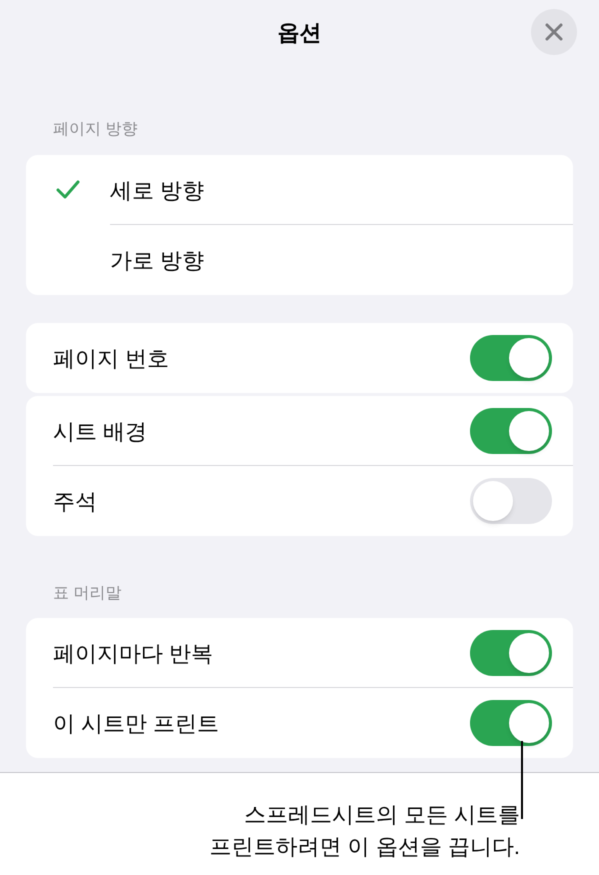  I want to click on callout-text: 프린트하려면 이 옵션을 끕니다., so click(365, 847).